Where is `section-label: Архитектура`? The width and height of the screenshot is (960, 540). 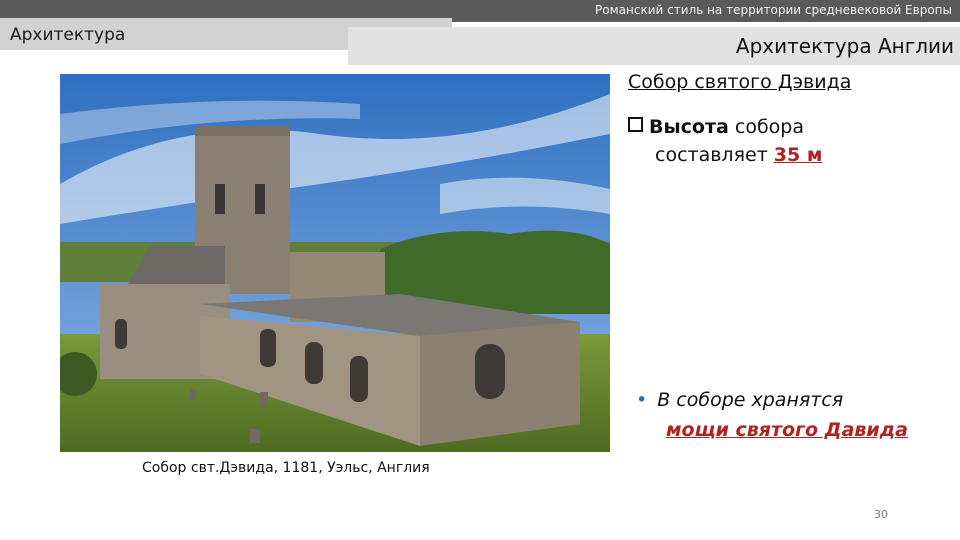 section-label: Архитектура is located at coordinates (68, 35).